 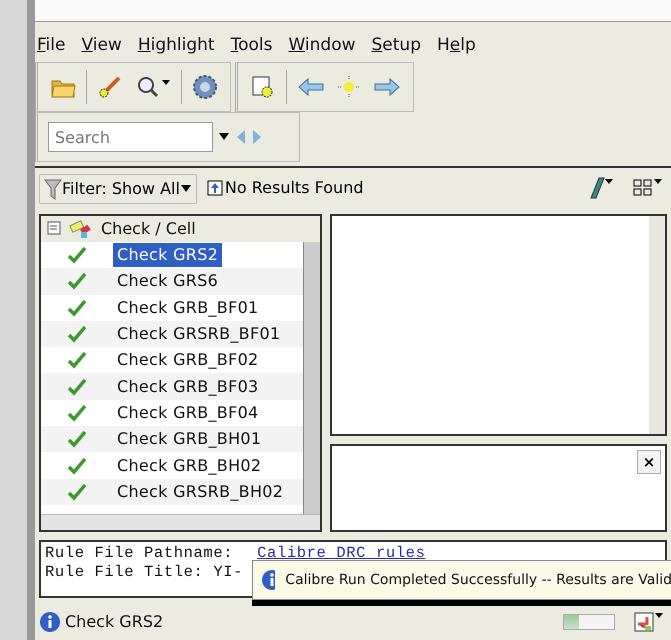 What do you see at coordinates (53, 189) in the screenshot?
I see `funnel-icon` at bounding box center [53, 189].